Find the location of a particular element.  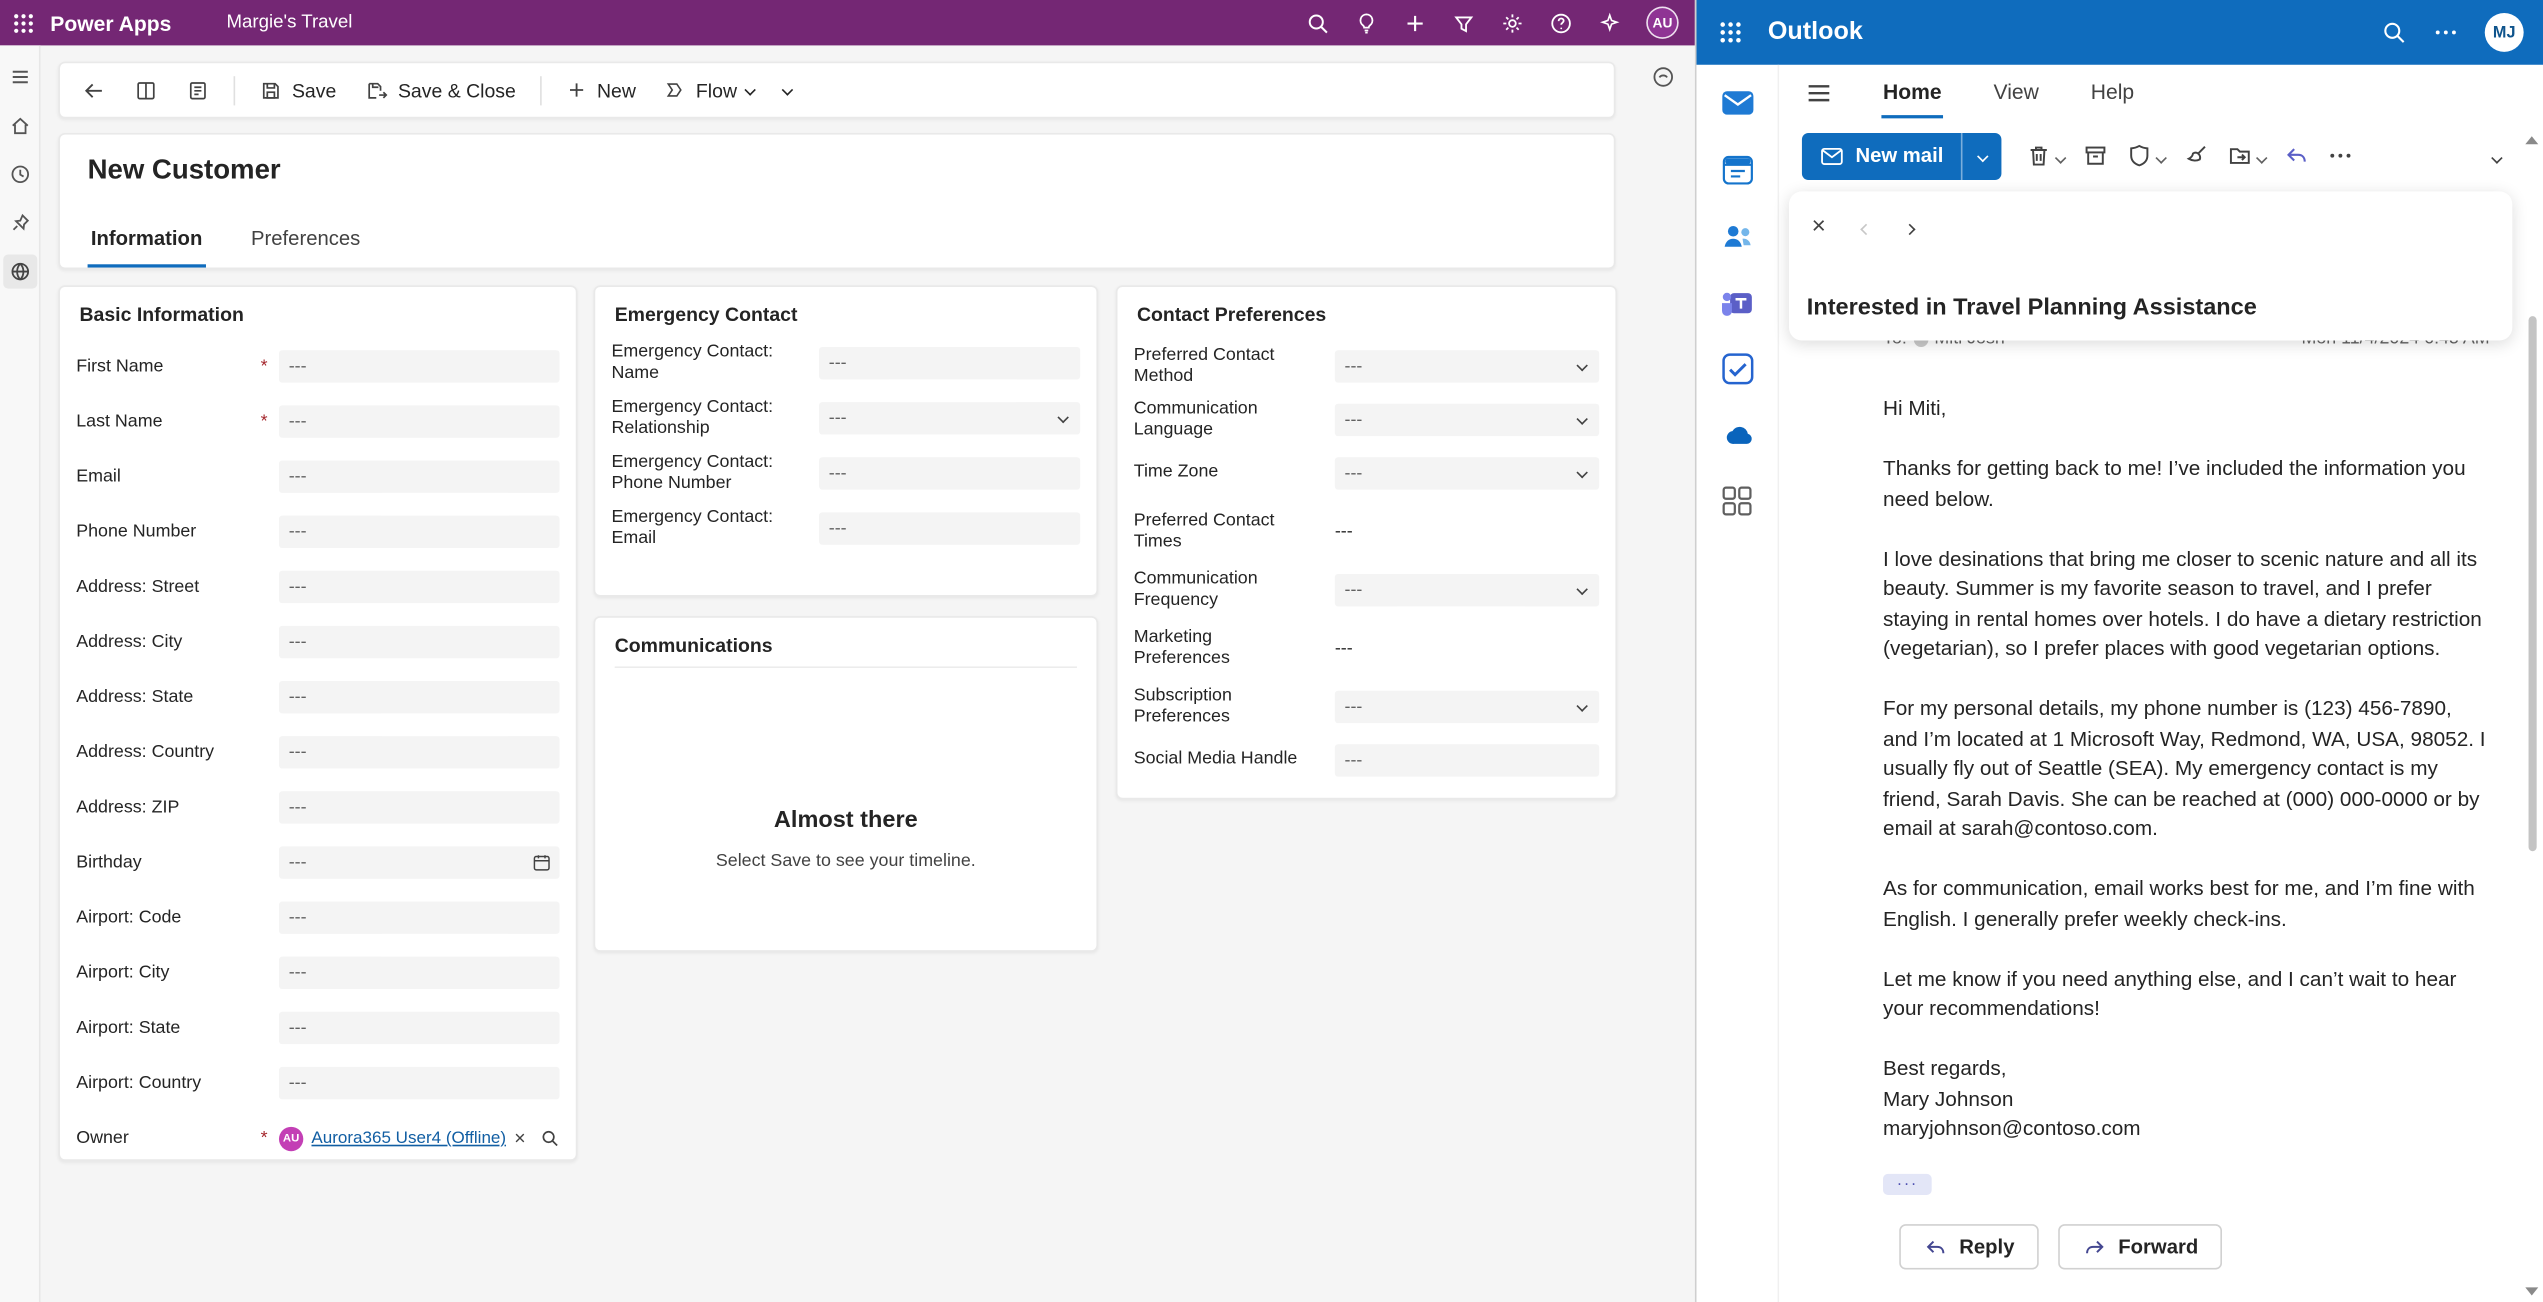

help-icon is located at coordinates (1561, 23).